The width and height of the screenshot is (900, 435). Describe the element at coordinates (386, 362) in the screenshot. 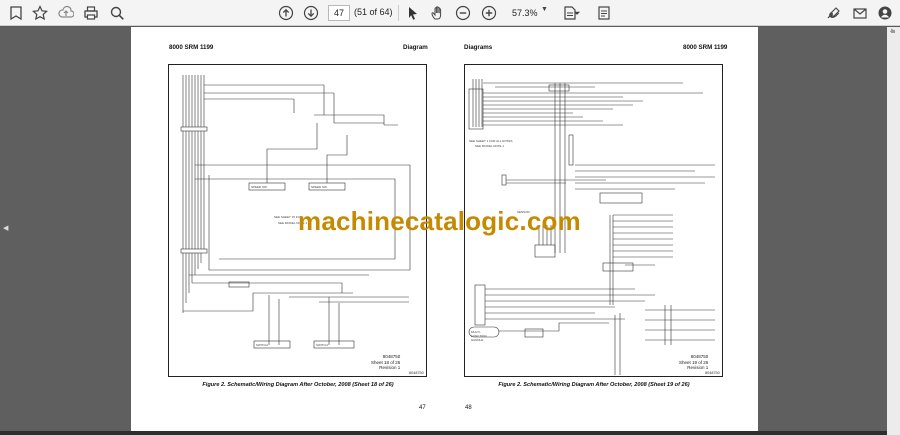

I see `sheet-note: 8048750 Sheet 18 of 26 Revision 1` at that location.